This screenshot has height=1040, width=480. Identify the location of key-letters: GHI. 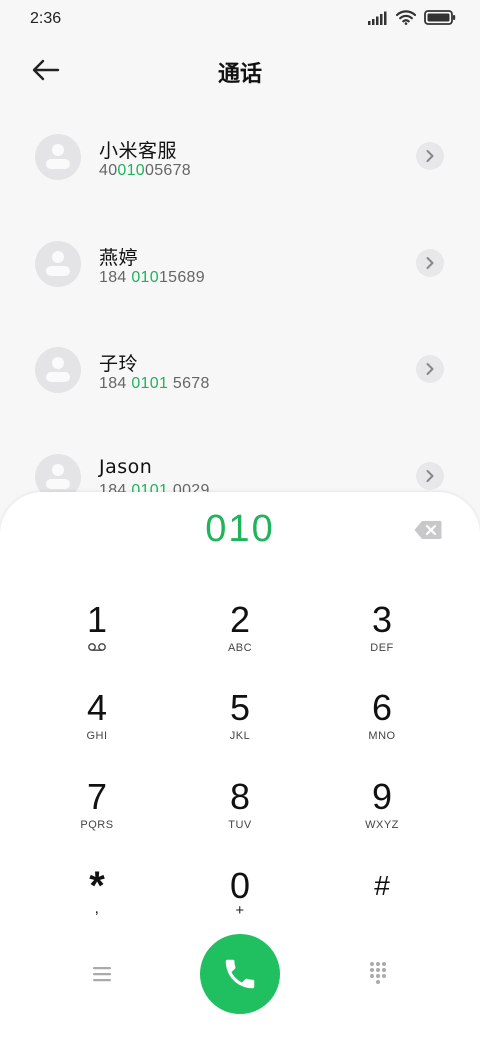
(97, 736).